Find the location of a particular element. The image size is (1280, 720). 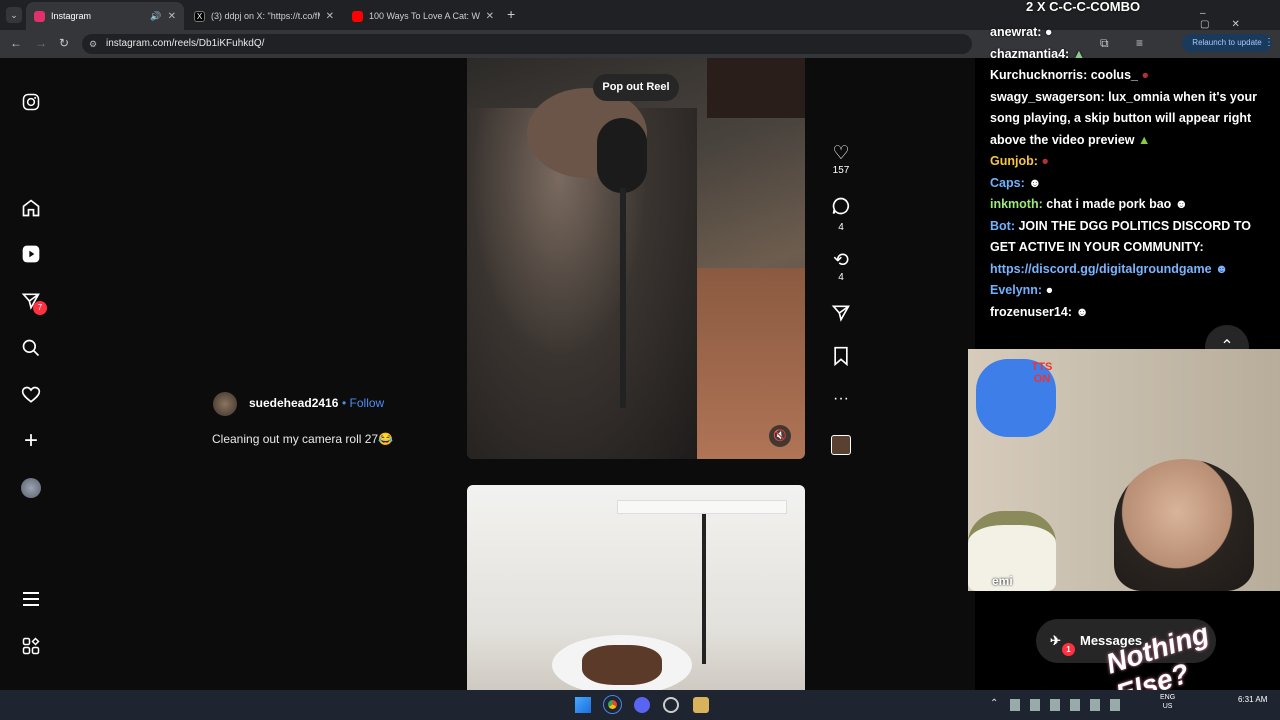

repost-count: 4 is located at coordinates (841, 277).